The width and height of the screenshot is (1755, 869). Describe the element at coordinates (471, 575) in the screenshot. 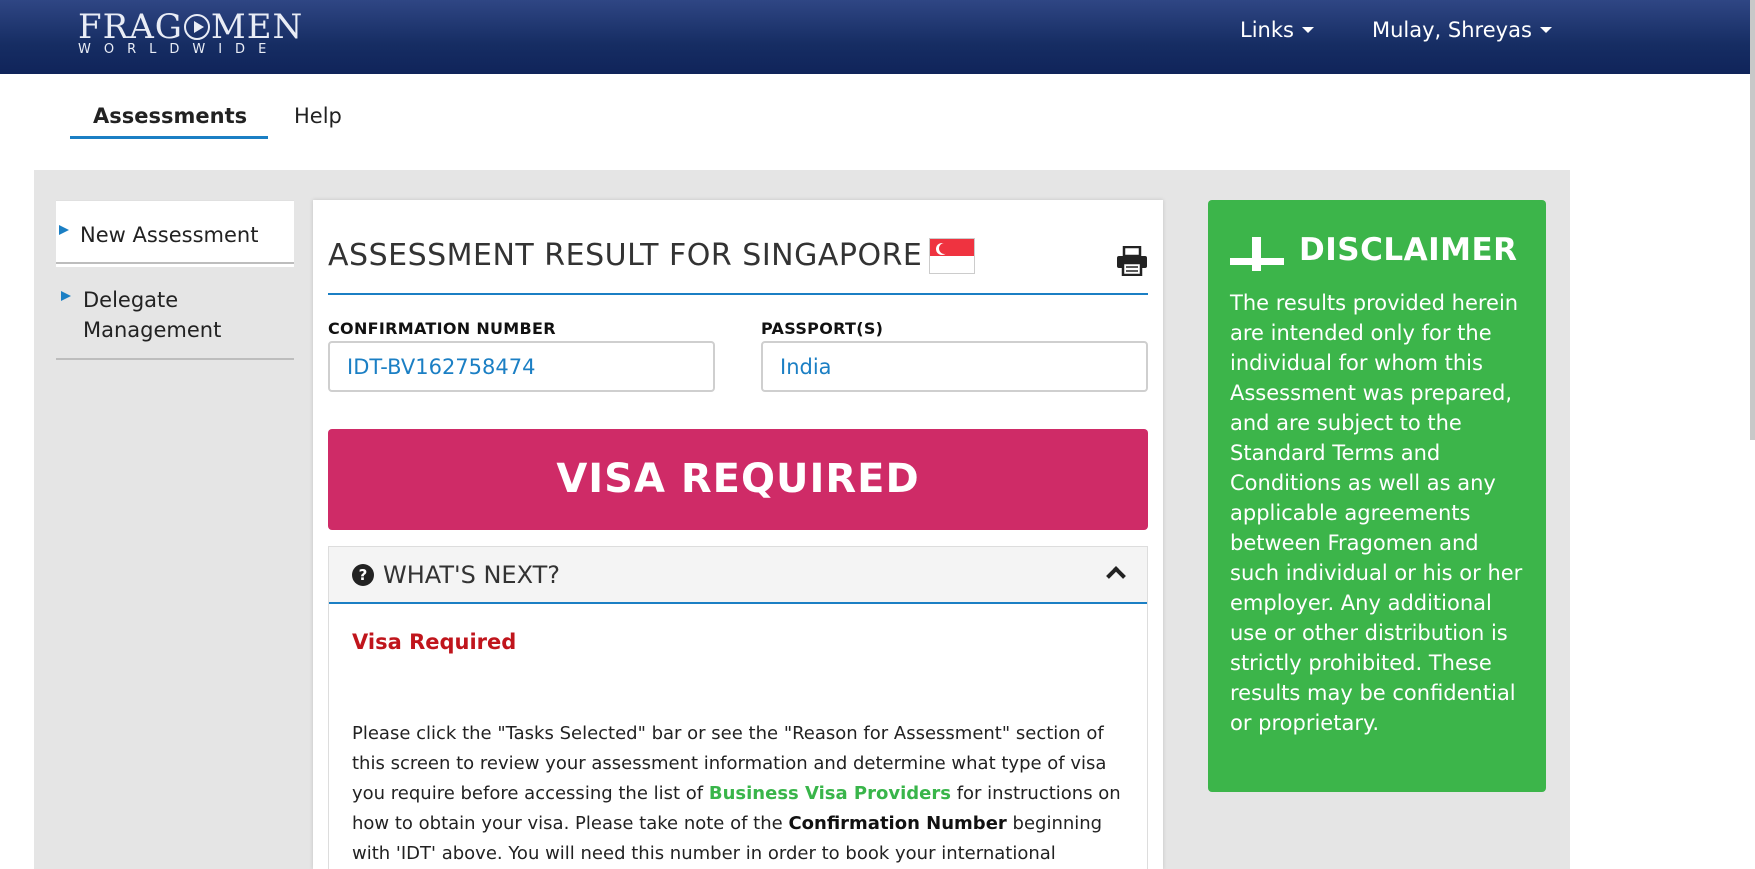

I see `whats-next-title: WHAT'S NEXT?` at that location.